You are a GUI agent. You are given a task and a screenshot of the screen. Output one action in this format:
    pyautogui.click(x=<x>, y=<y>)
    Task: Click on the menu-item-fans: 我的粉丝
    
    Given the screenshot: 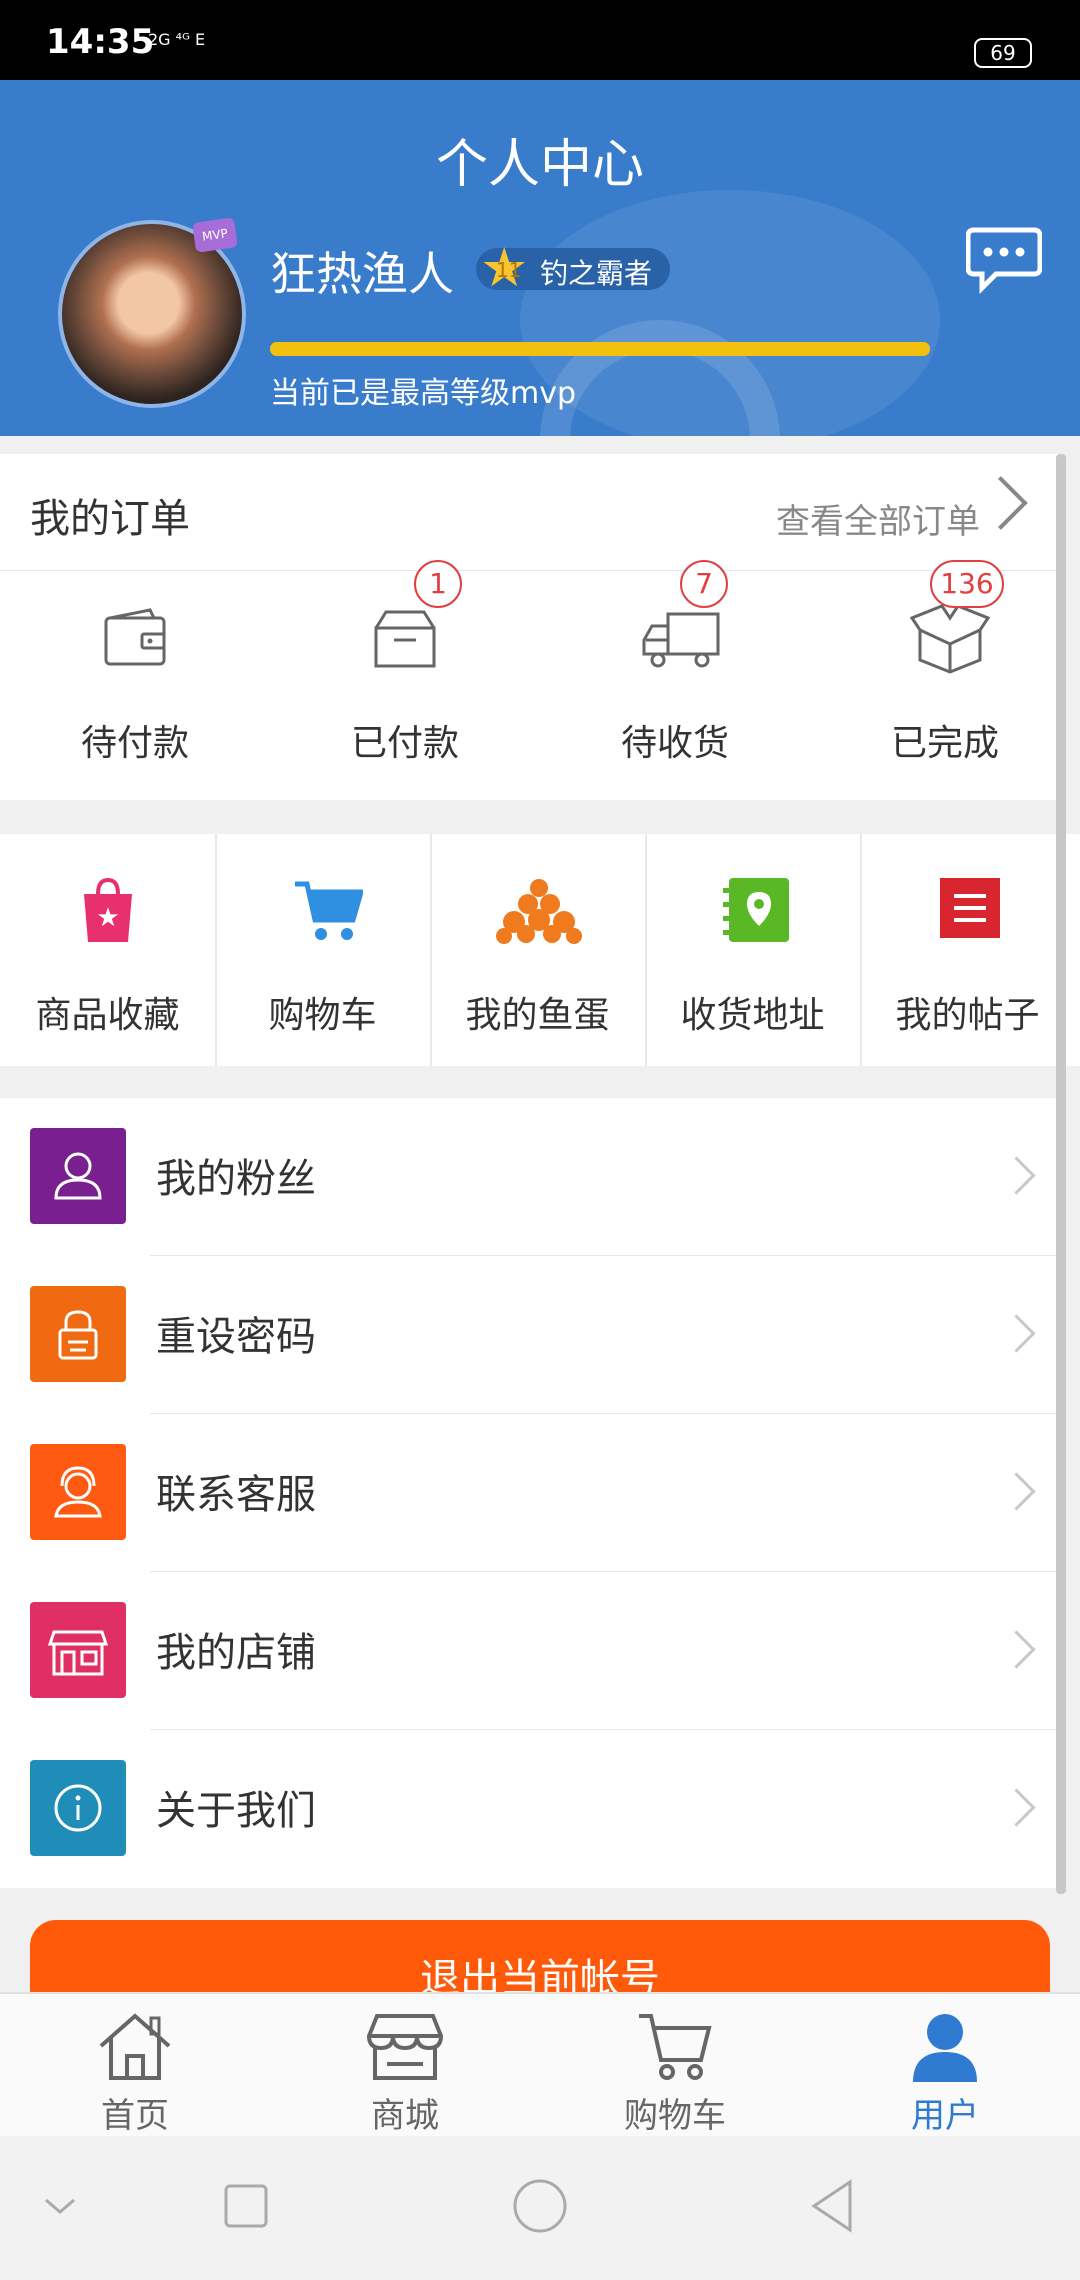 What is the action you would take?
    pyautogui.click(x=530, y=1177)
    